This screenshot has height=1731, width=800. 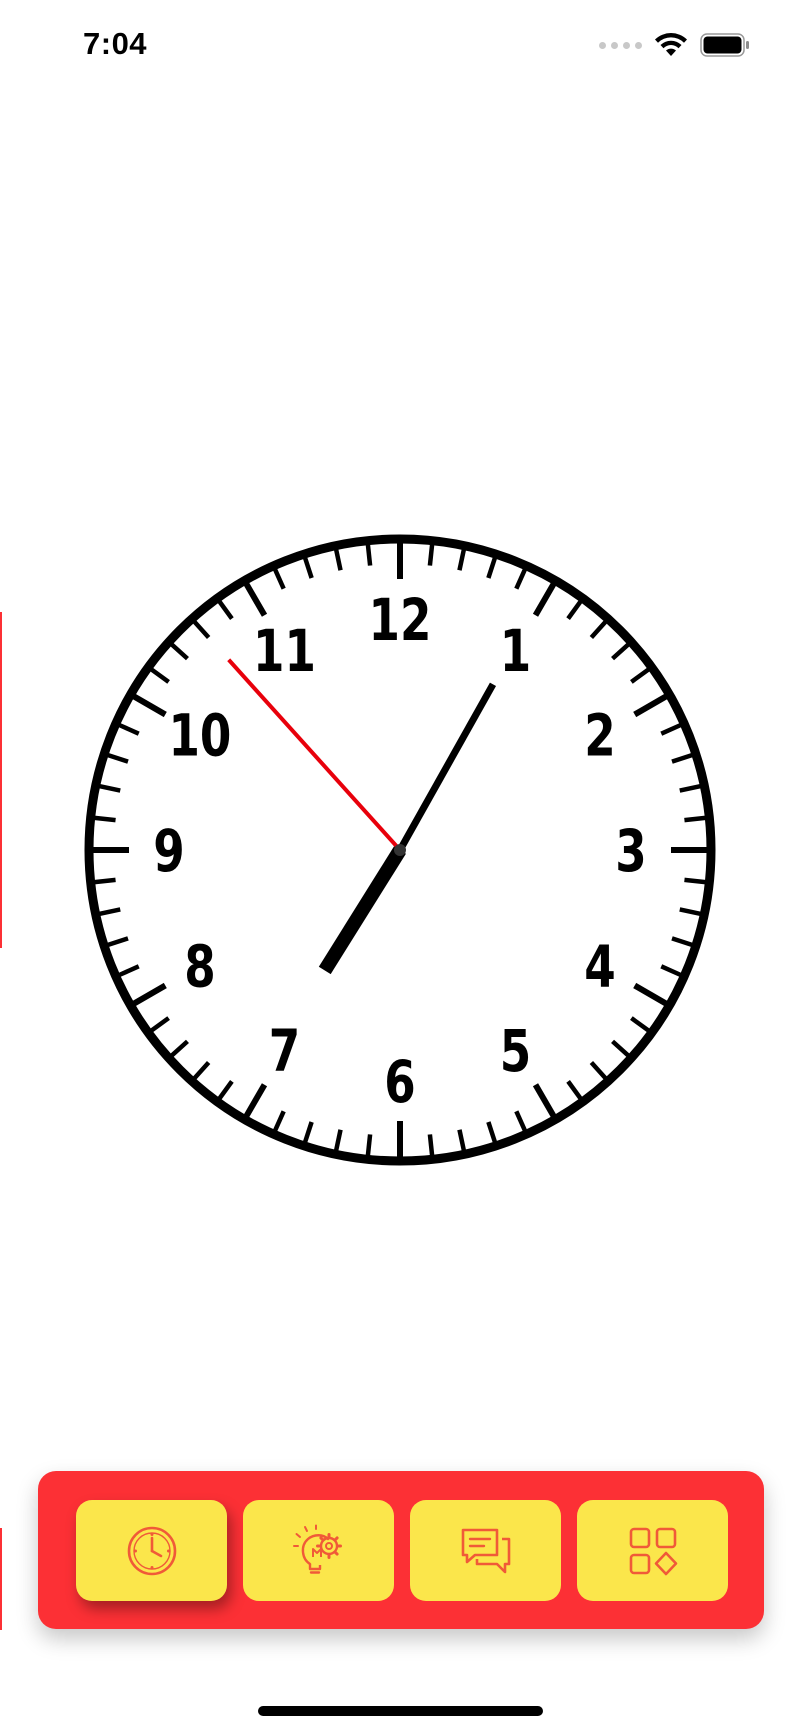 I want to click on numeral-8: 8, so click(x=199, y=967).